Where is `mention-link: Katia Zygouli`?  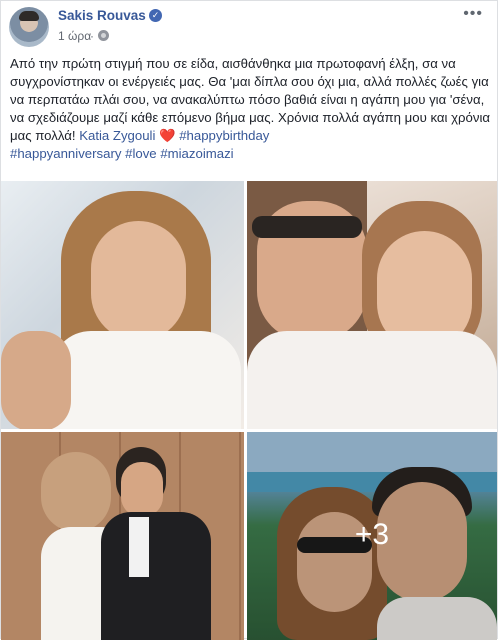
mention-link: Katia Zygouli is located at coordinates (117, 135).